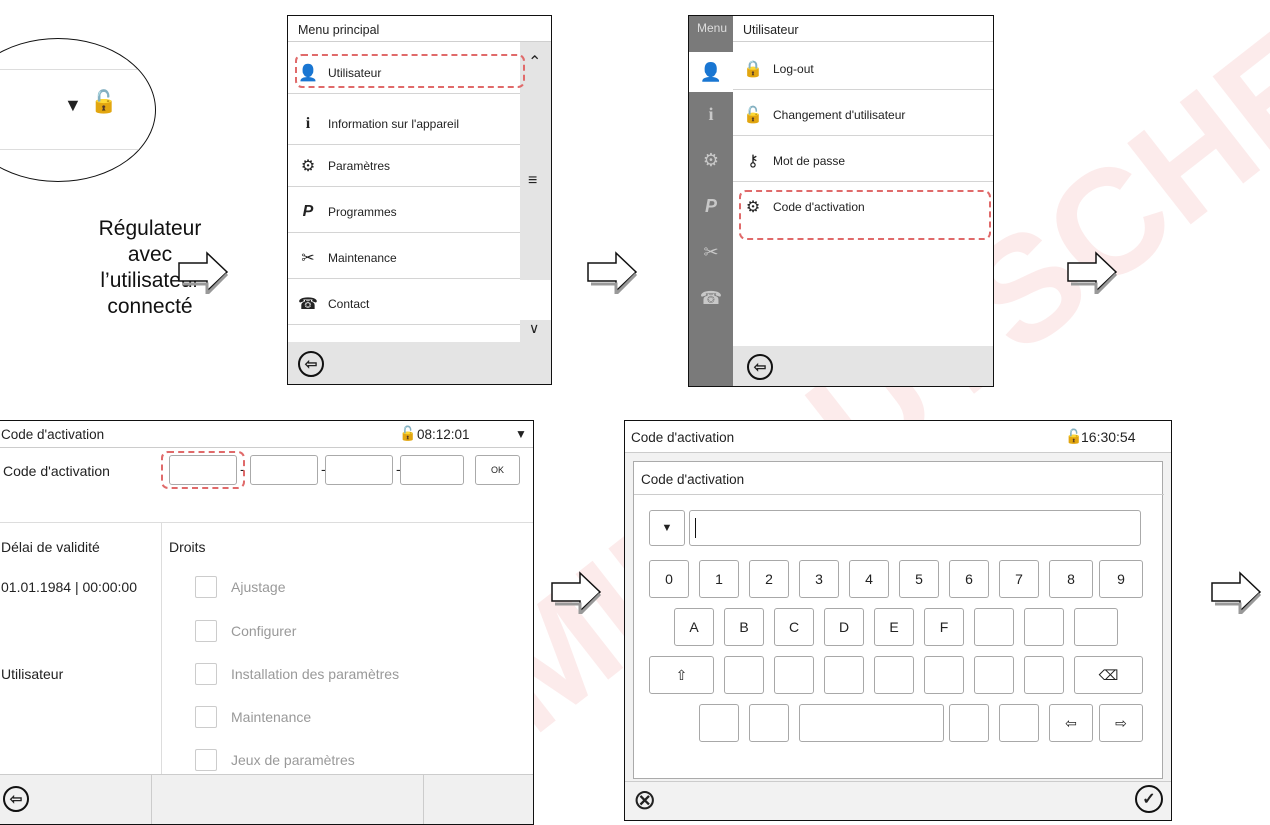 This screenshot has width=1270, height=825. What do you see at coordinates (1019, 579) in the screenshot?
I see `key-7: 7` at bounding box center [1019, 579].